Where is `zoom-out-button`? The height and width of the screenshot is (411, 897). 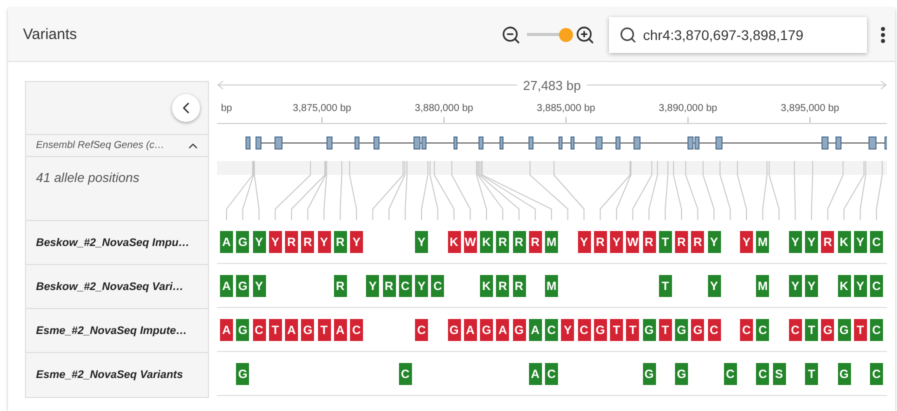
zoom-out-button is located at coordinates (511, 34).